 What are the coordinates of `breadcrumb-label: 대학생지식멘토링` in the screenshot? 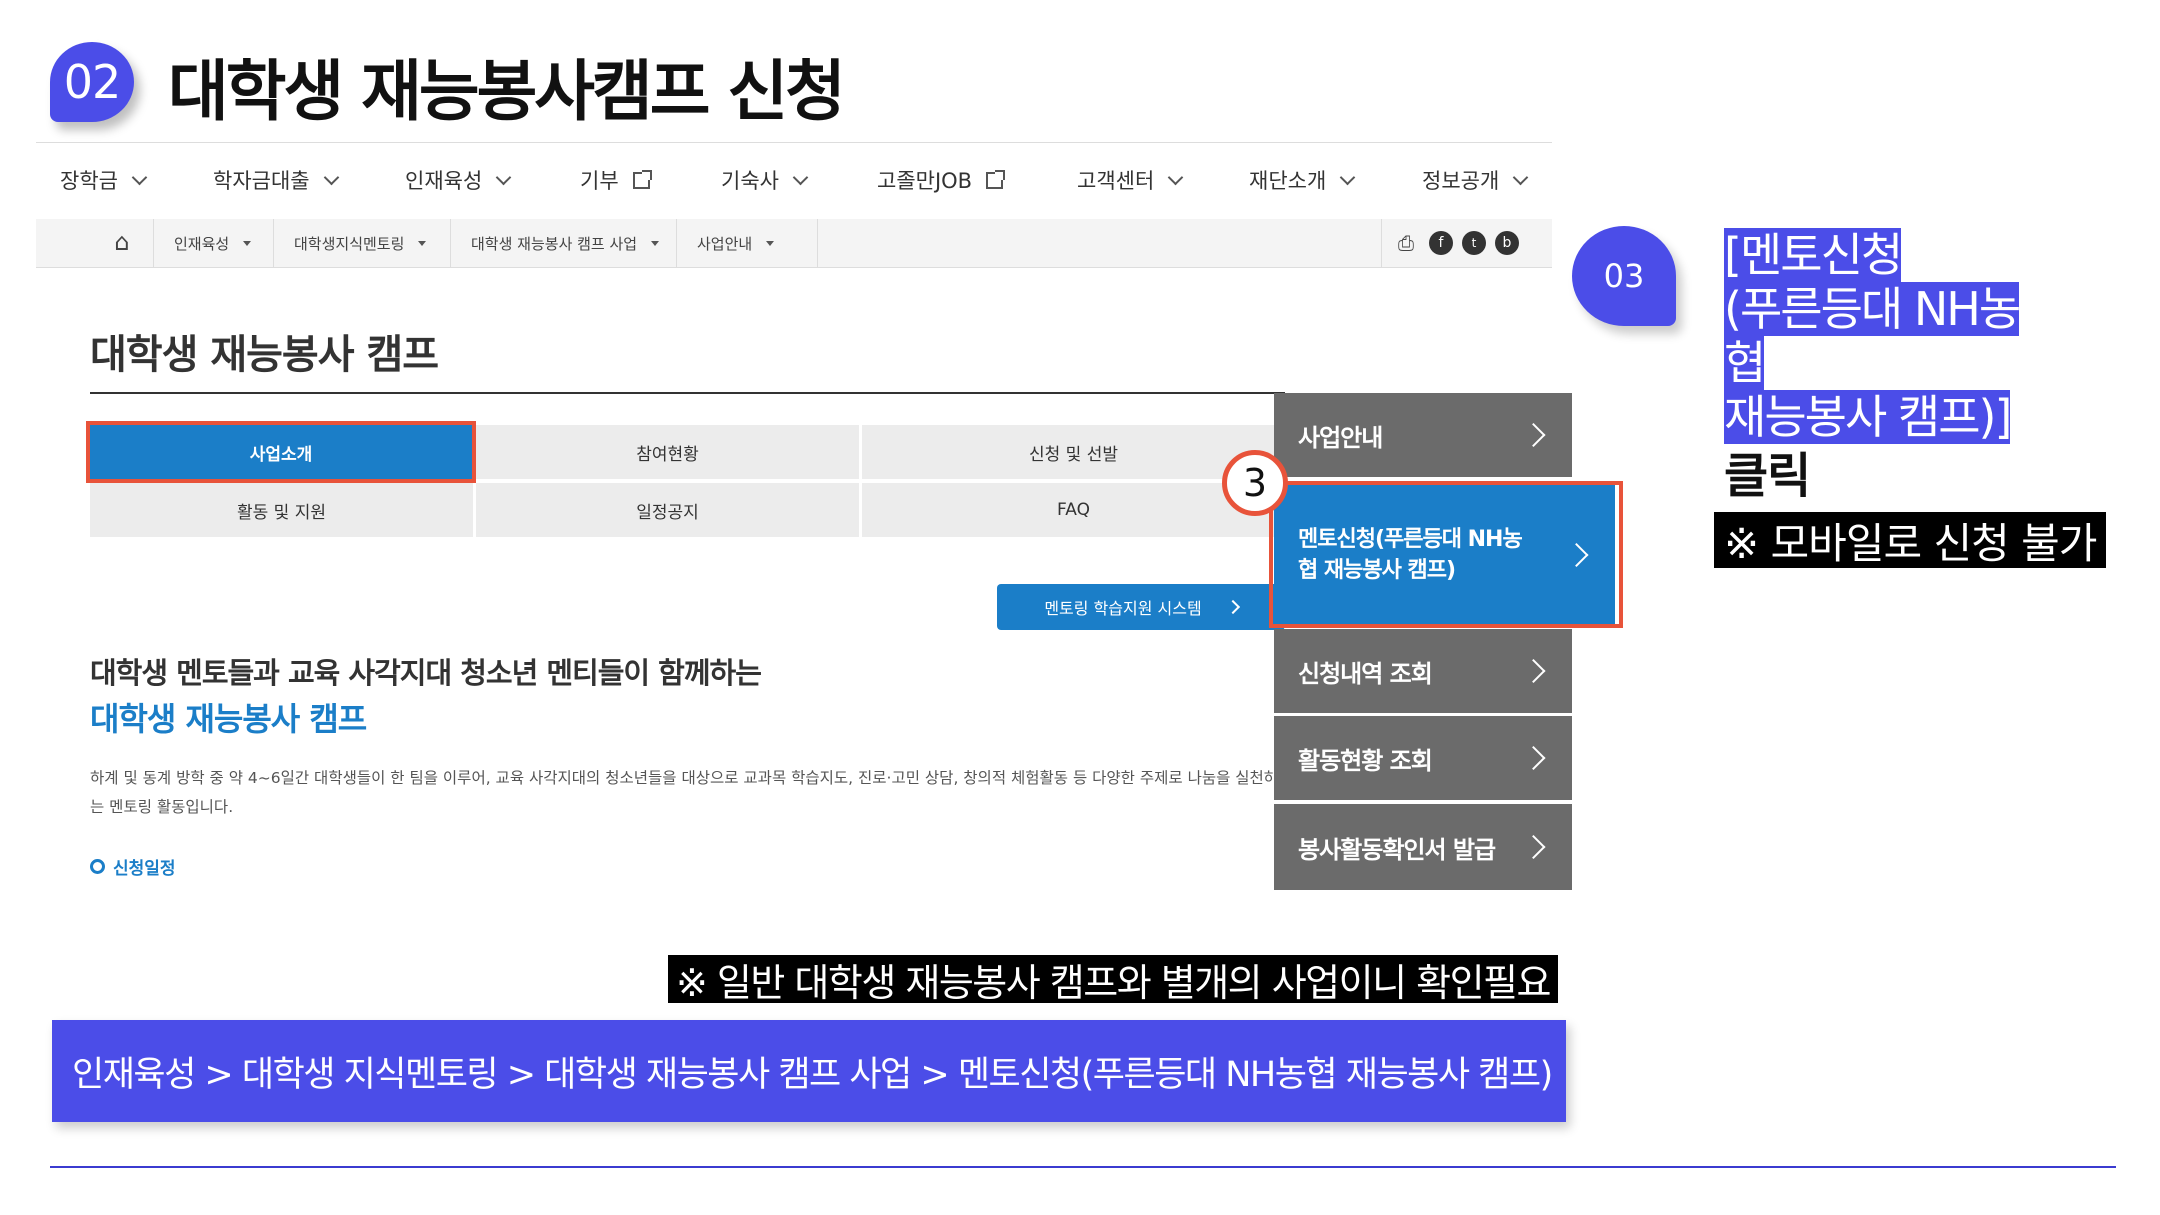 It's located at (349, 243).